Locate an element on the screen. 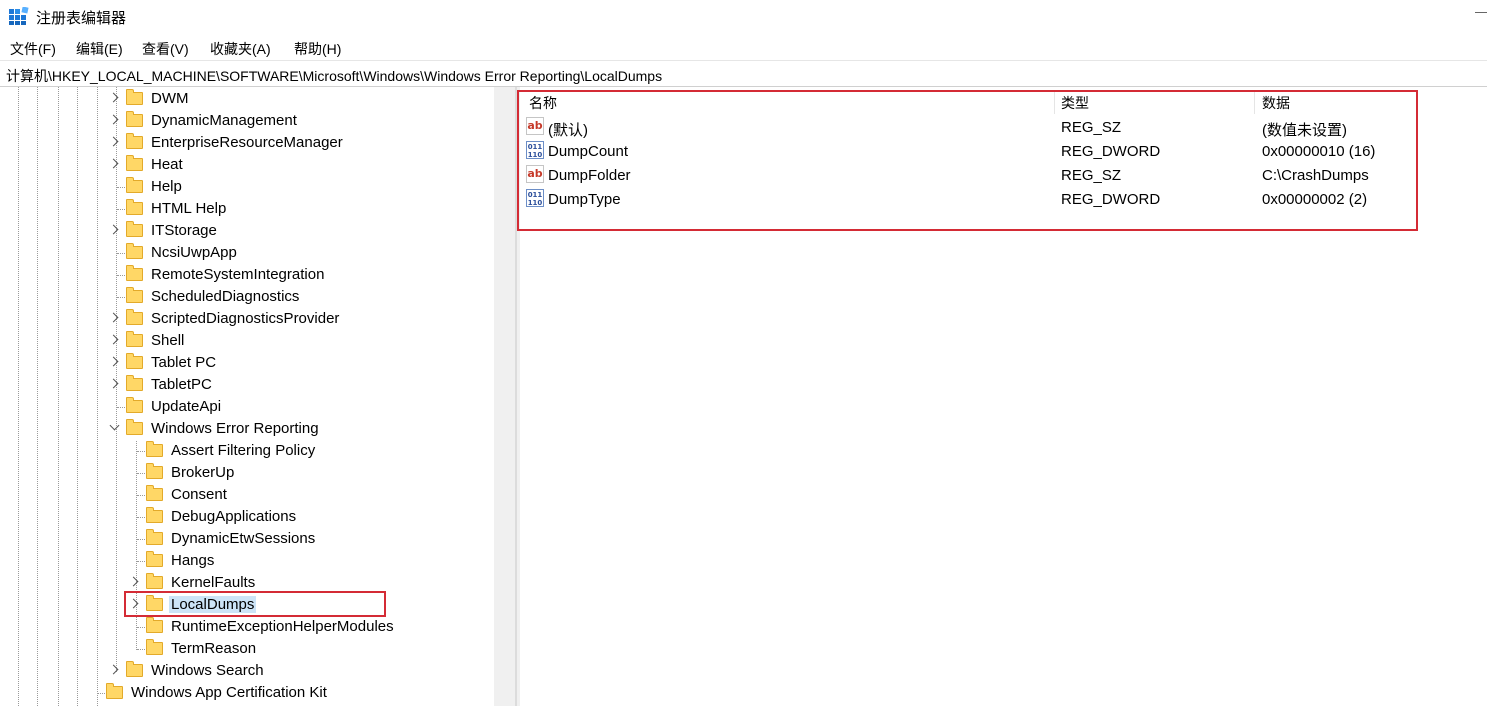 This screenshot has height=706, width=1487. tree-item-expanded: Windows Error Reporting is located at coordinates (247, 429).